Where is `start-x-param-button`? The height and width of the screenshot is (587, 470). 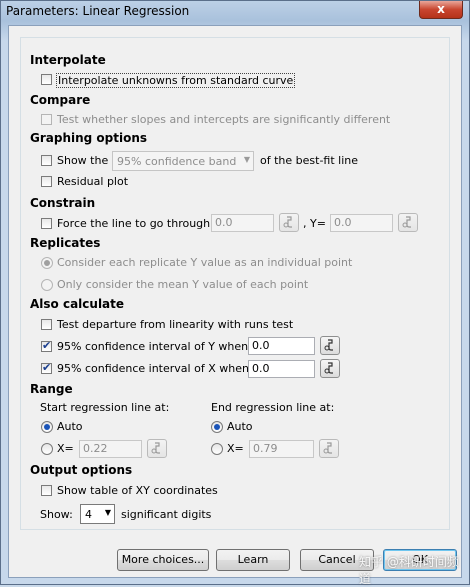
start-x-param-button is located at coordinates (157, 448).